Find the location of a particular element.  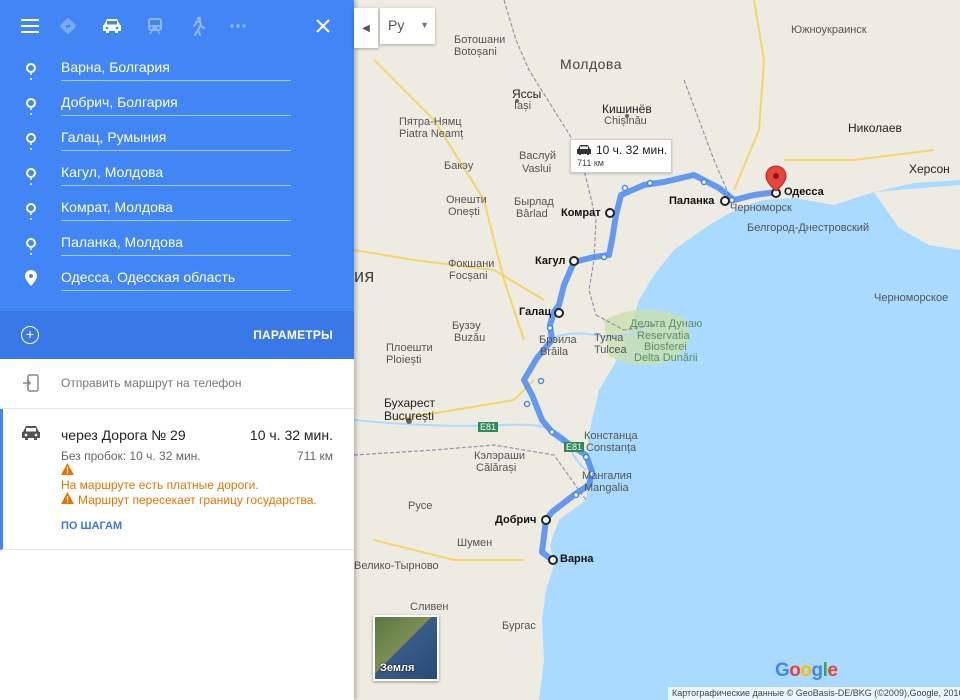

warning-text: Маршрут пересекает границу государства. is located at coordinates (197, 499).